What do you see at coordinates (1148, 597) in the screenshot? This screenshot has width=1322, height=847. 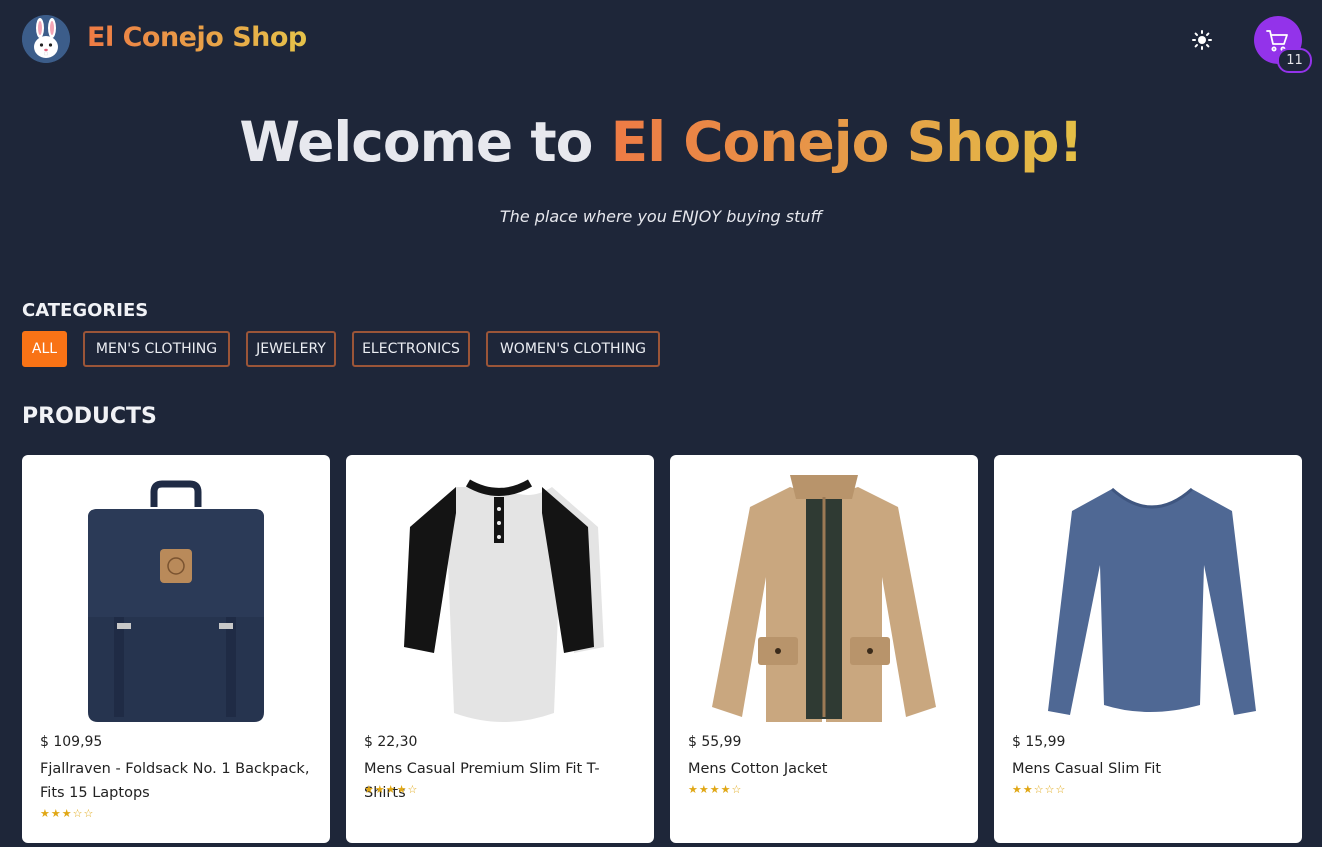 I see `product-image-longsleeve` at bounding box center [1148, 597].